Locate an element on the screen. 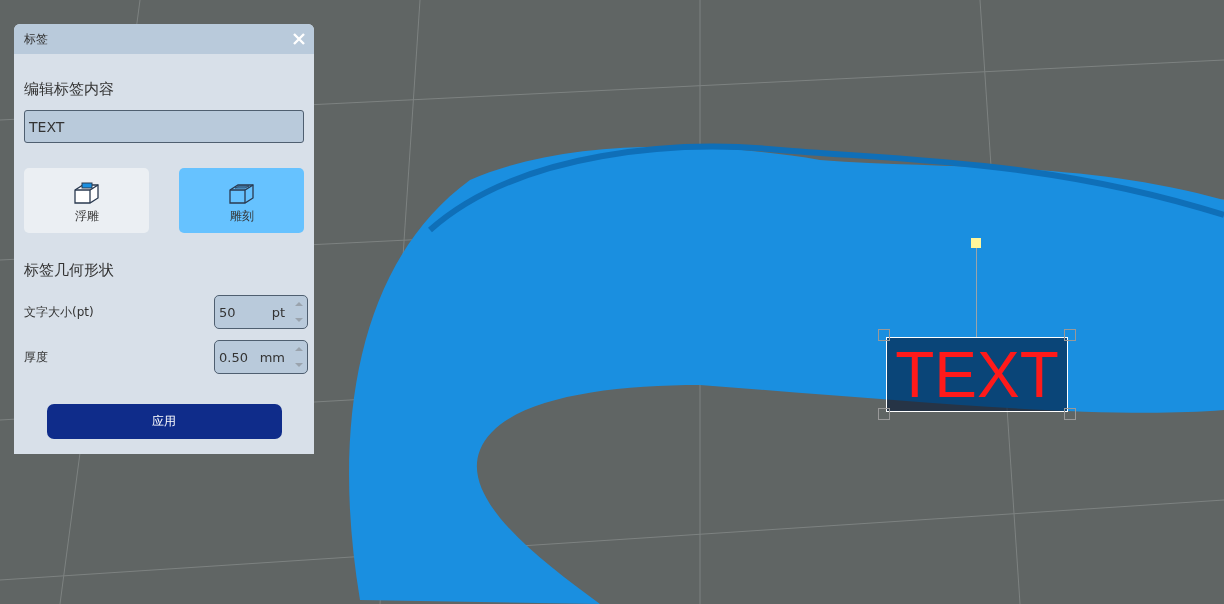 This screenshot has height=604, width=1224. field-value: 0.50 is located at coordinates (234, 357).